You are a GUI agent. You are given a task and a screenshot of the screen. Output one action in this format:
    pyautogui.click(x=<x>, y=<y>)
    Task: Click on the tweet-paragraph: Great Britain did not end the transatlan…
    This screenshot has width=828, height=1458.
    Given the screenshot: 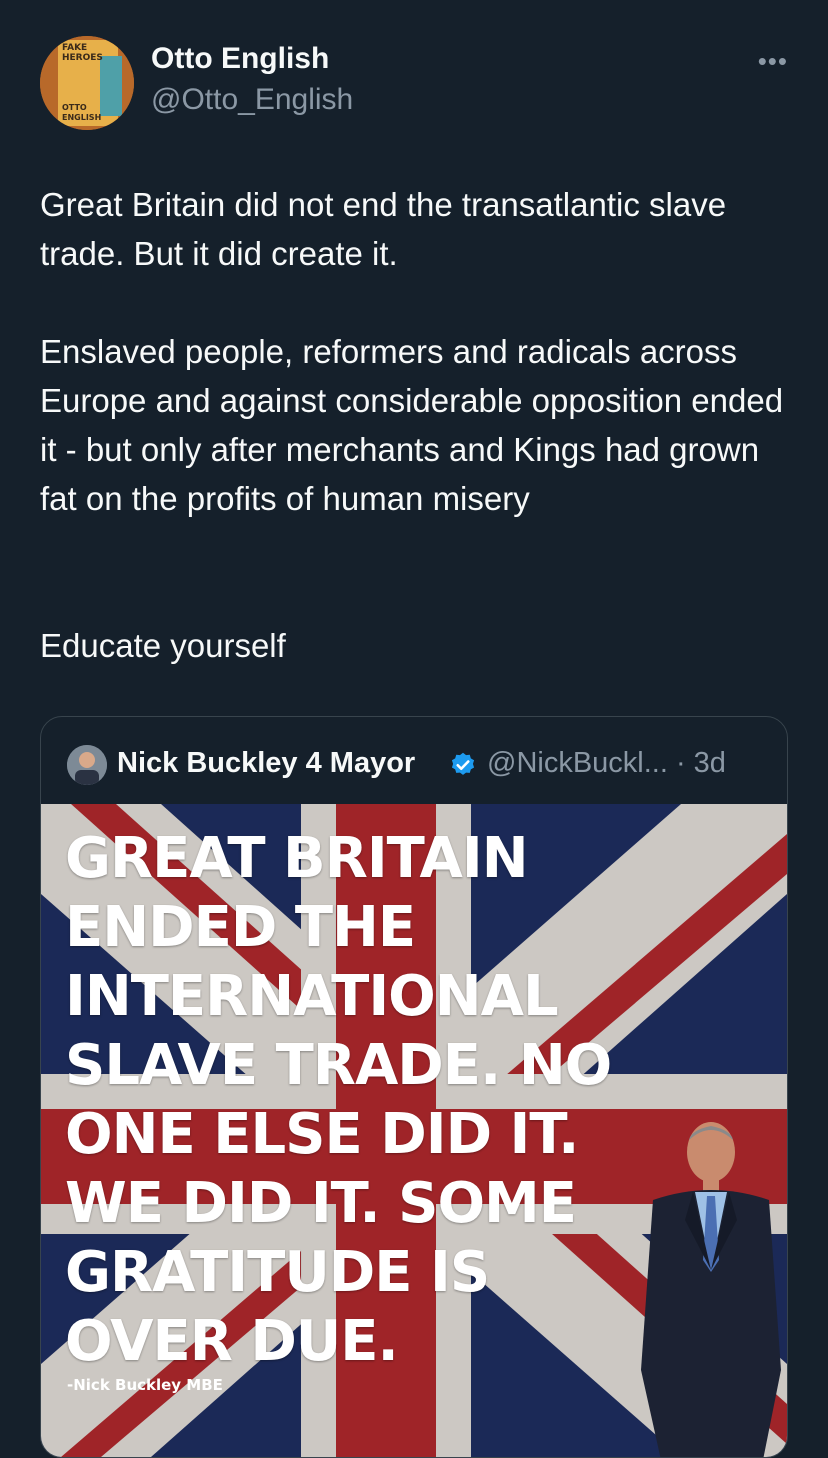 What is the action you would take?
    pyautogui.click(x=383, y=229)
    